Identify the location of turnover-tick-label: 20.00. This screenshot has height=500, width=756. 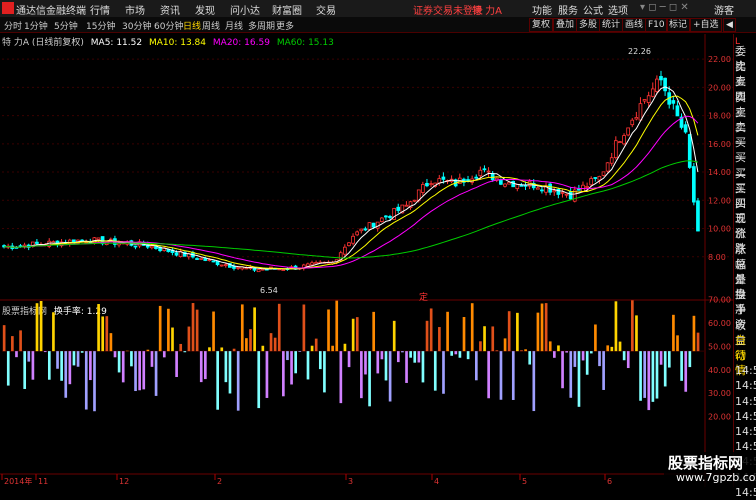
(719, 417).